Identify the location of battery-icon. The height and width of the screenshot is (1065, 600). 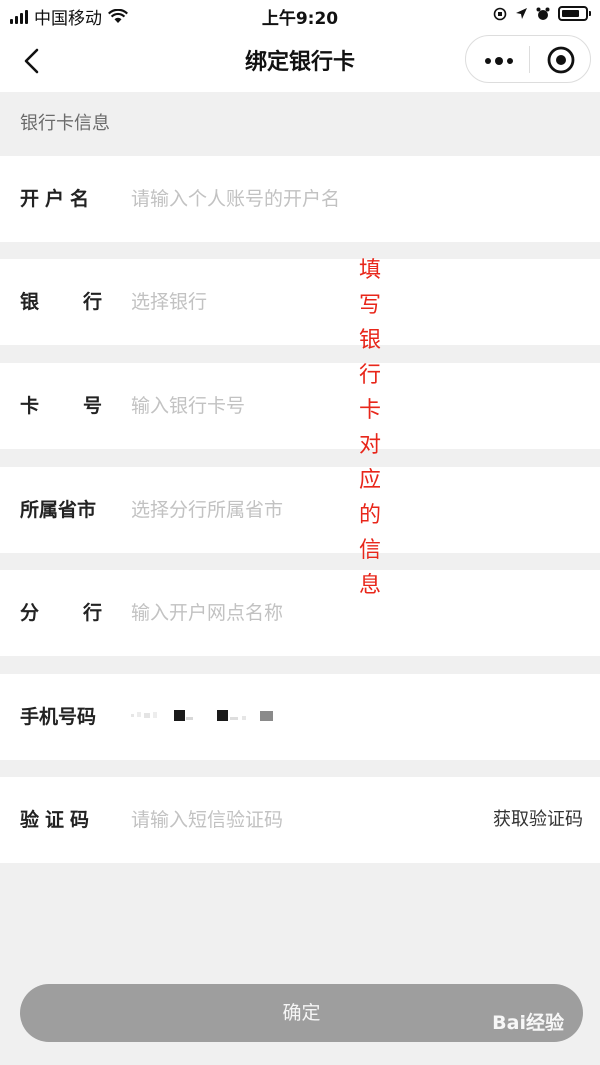
(574, 13).